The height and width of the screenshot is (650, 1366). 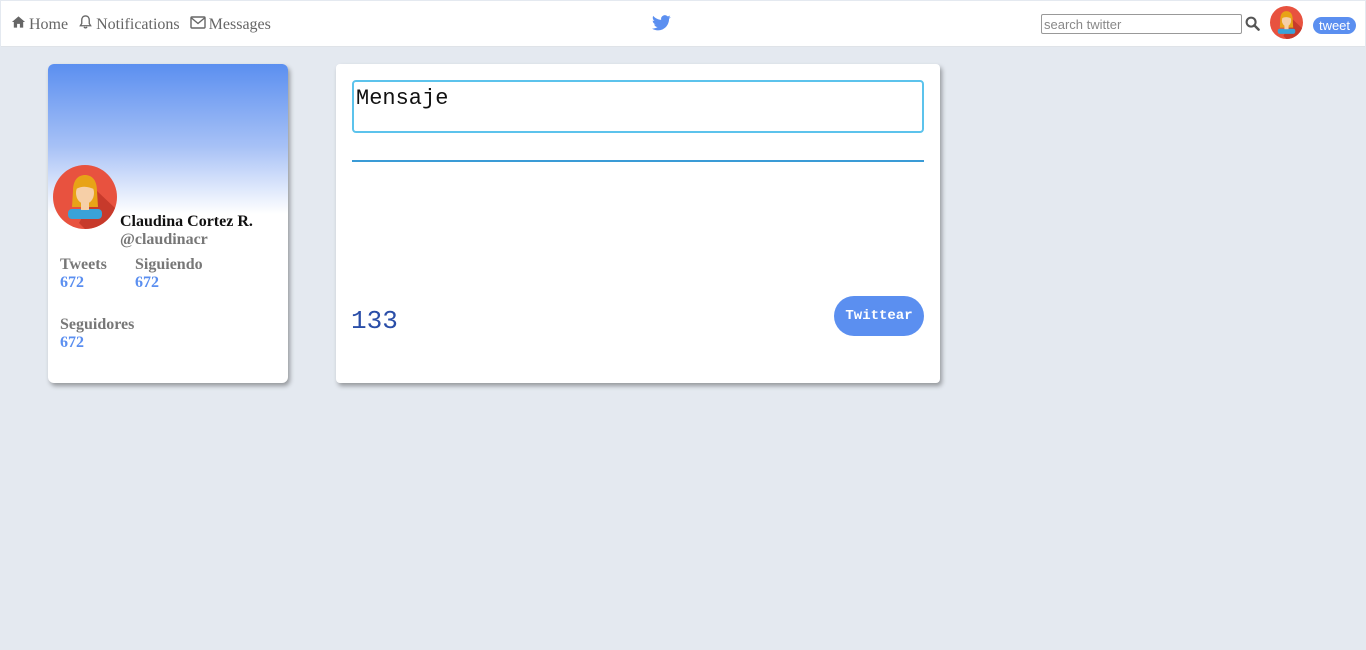 I want to click on profile-handle: @claudinacr, so click(x=164, y=240).